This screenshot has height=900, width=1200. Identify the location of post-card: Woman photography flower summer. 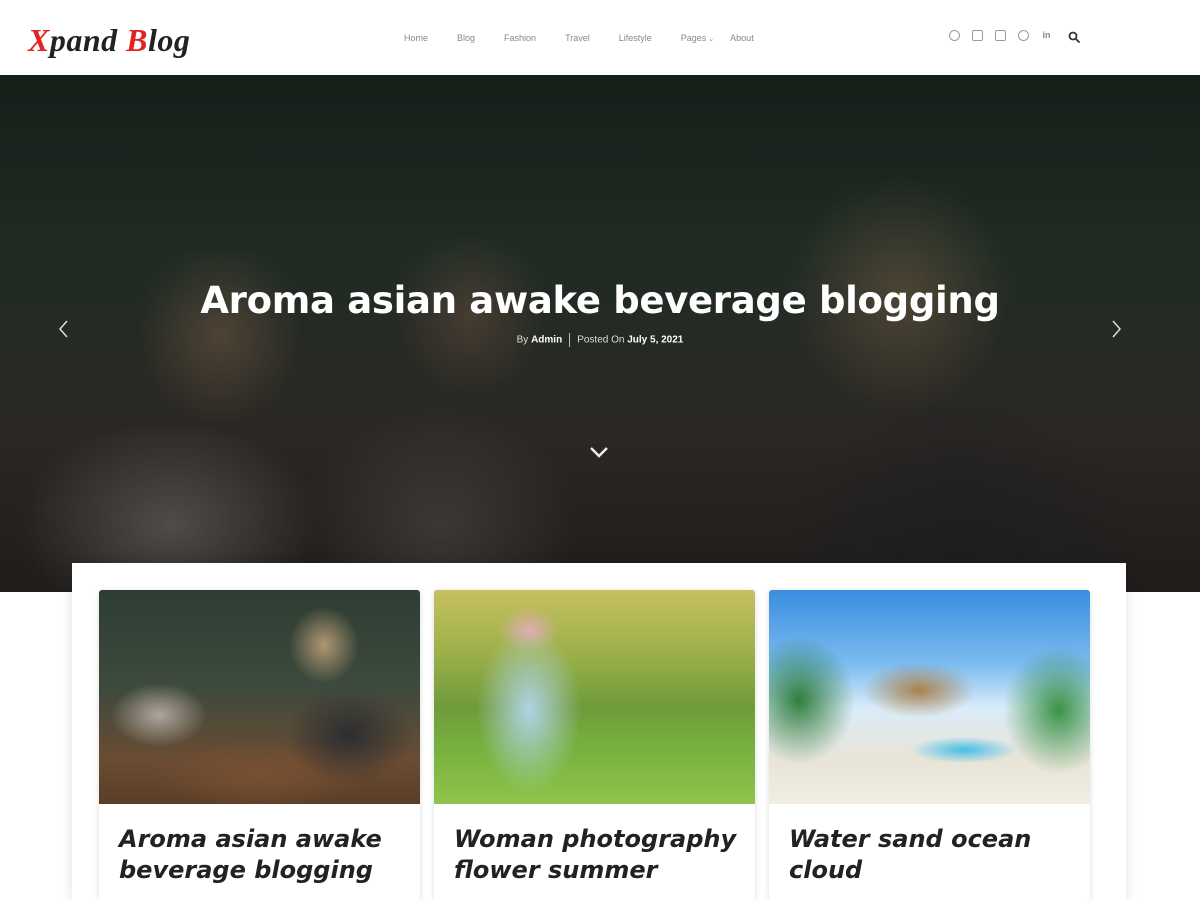
(594, 745).